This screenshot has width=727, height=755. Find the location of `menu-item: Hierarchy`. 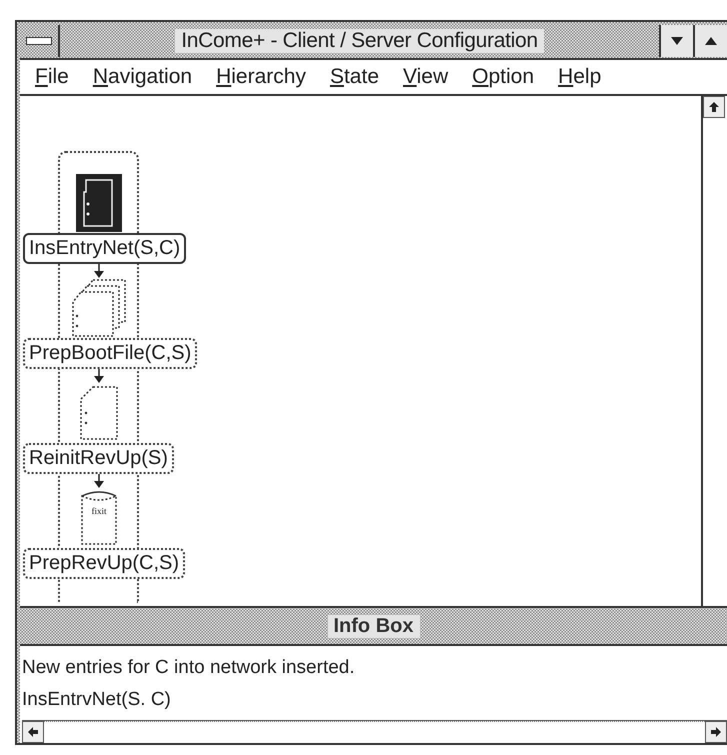

menu-item: Hierarchy is located at coordinates (261, 77).